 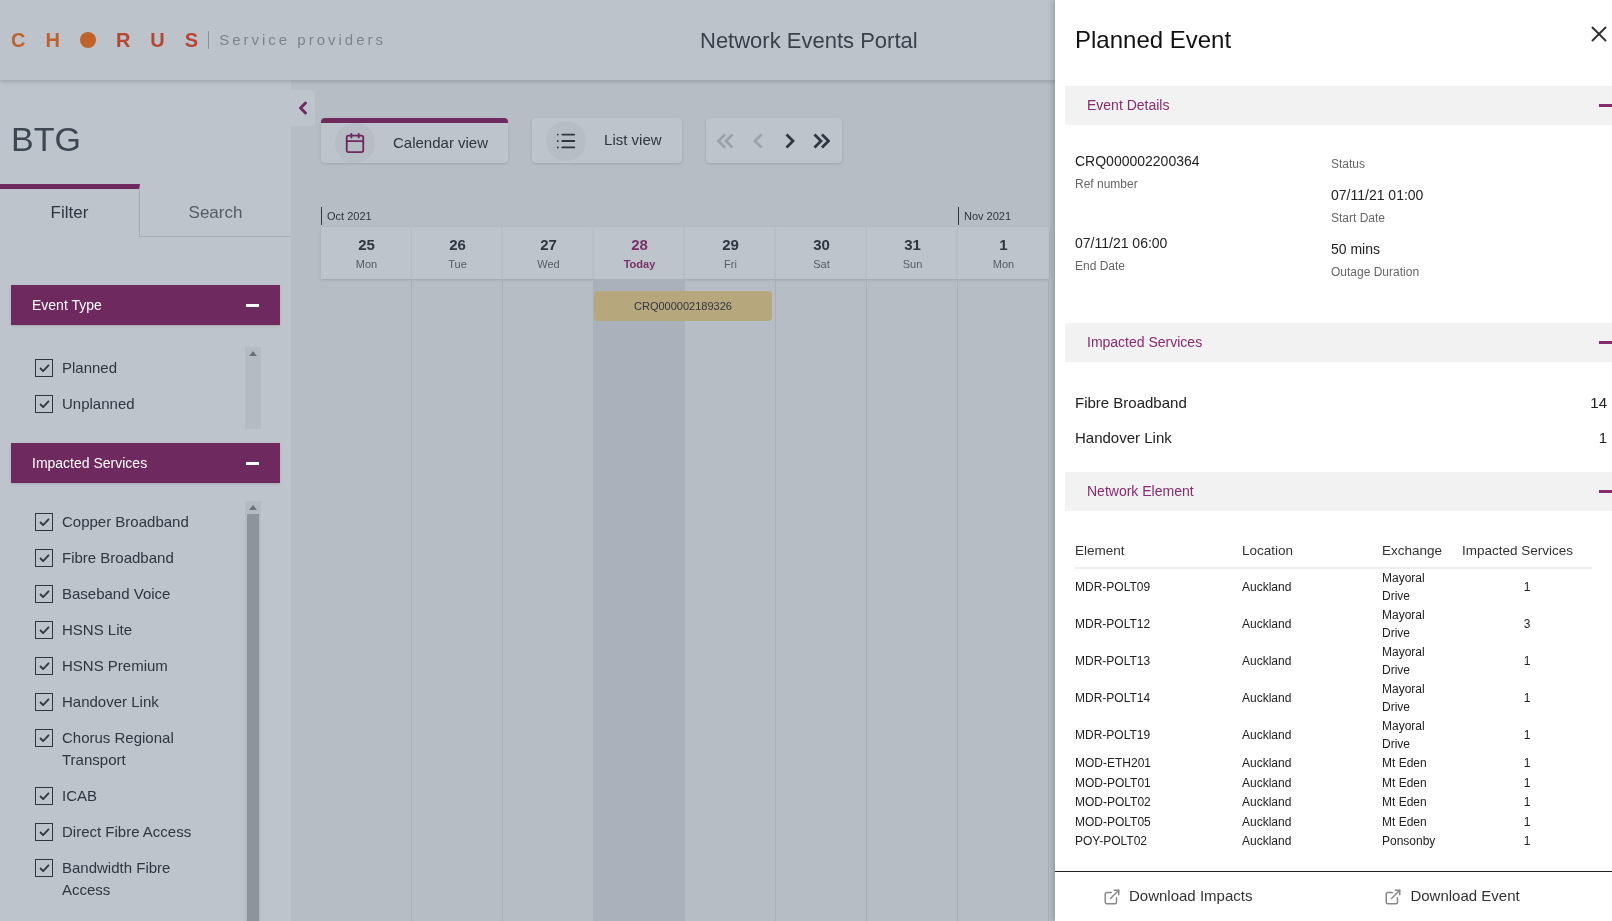 I want to click on table-cell: MOD-POLT01, so click(x=1158, y=783).